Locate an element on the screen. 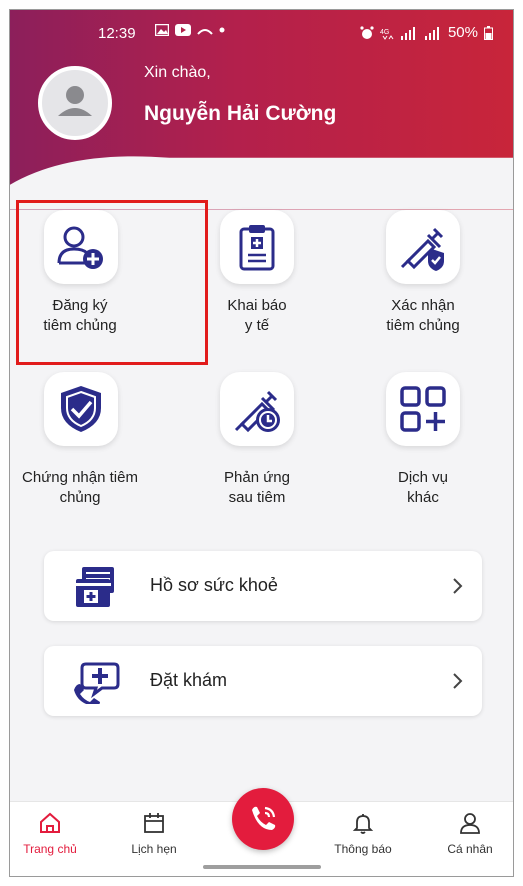  other-services-button is located at coordinates (423, 409).